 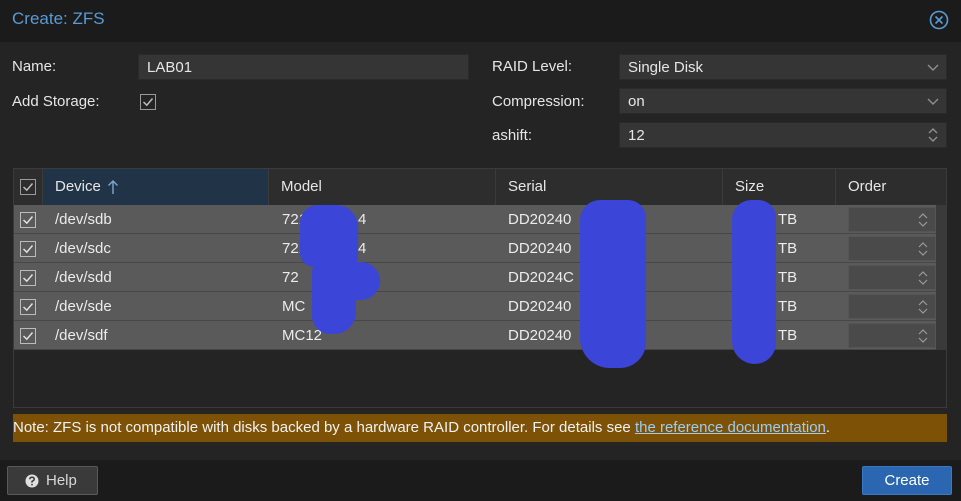 I want to click on create-button: Create, so click(x=907, y=480).